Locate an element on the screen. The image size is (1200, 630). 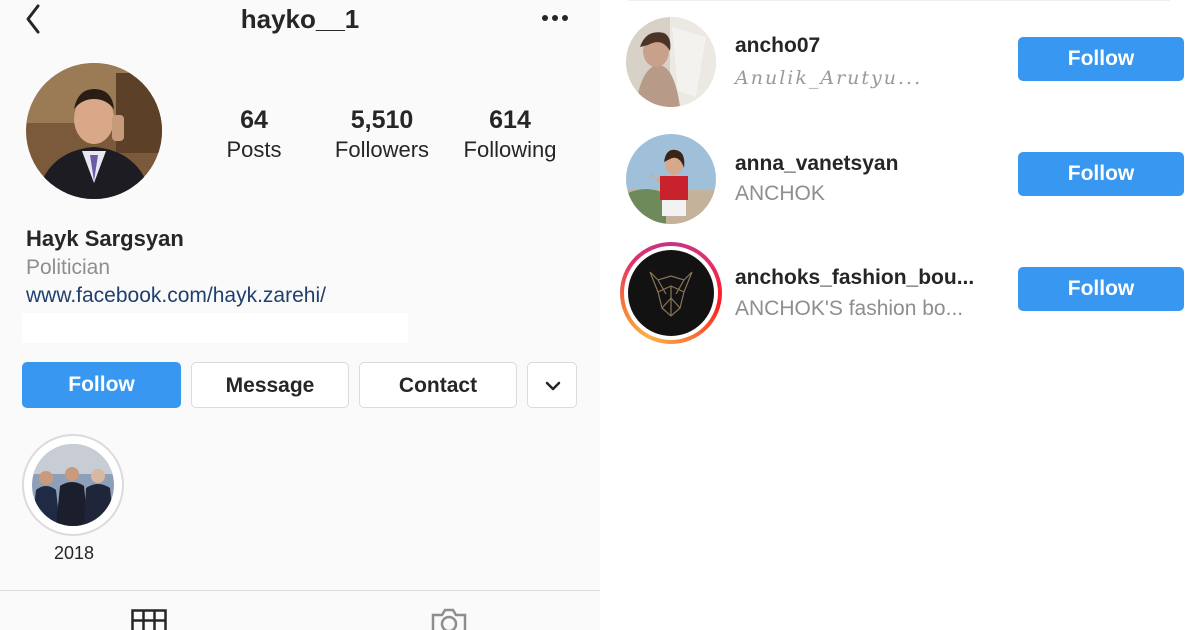
stat-following-value: 614 is located at coordinates (510, 120).